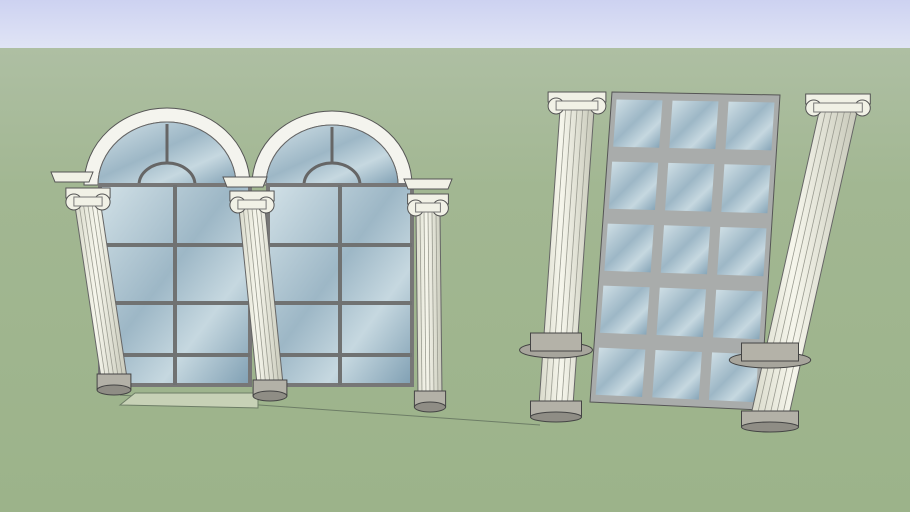 This screenshot has height=512, width=910. Describe the element at coordinates (188, 400) in the screenshot. I see `floor-slab` at that location.